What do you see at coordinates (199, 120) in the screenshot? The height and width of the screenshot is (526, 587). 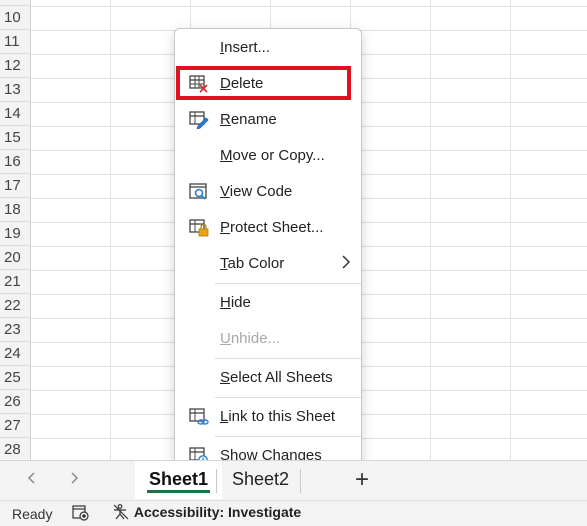 I see `rename-icon` at bounding box center [199, 120].